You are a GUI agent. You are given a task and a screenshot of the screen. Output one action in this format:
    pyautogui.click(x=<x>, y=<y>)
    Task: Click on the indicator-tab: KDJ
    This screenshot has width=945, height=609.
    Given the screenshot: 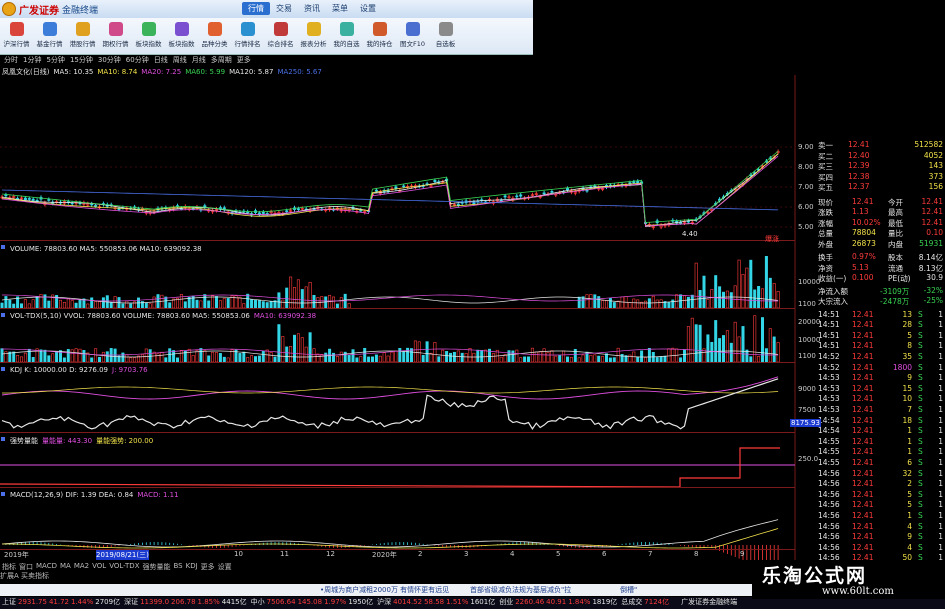 What is the action you would take?
    pyautogui.click(x=192, y=566)
    